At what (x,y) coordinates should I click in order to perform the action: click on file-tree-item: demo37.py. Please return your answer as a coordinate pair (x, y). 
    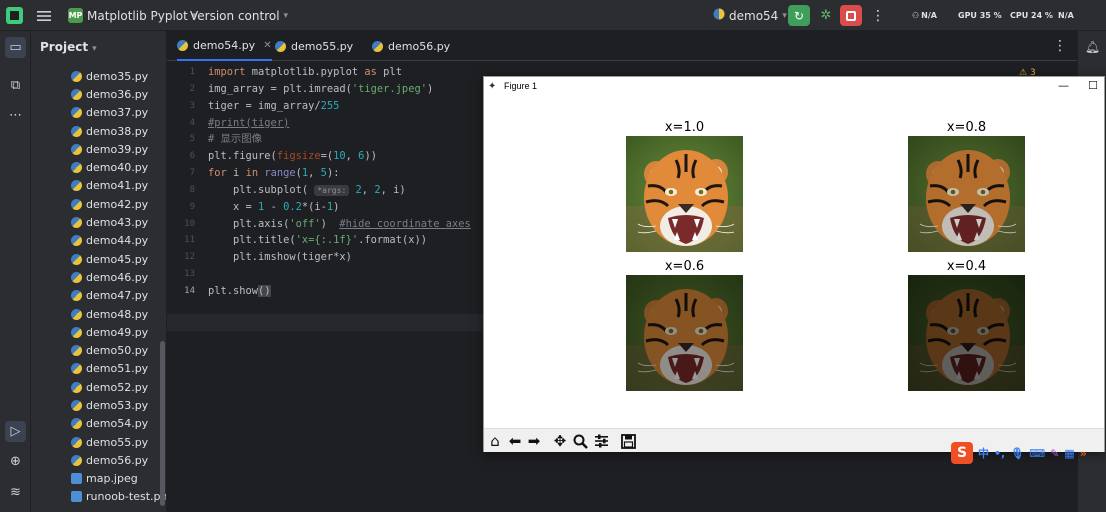
    Looking at the image, I should click on (118, 113).